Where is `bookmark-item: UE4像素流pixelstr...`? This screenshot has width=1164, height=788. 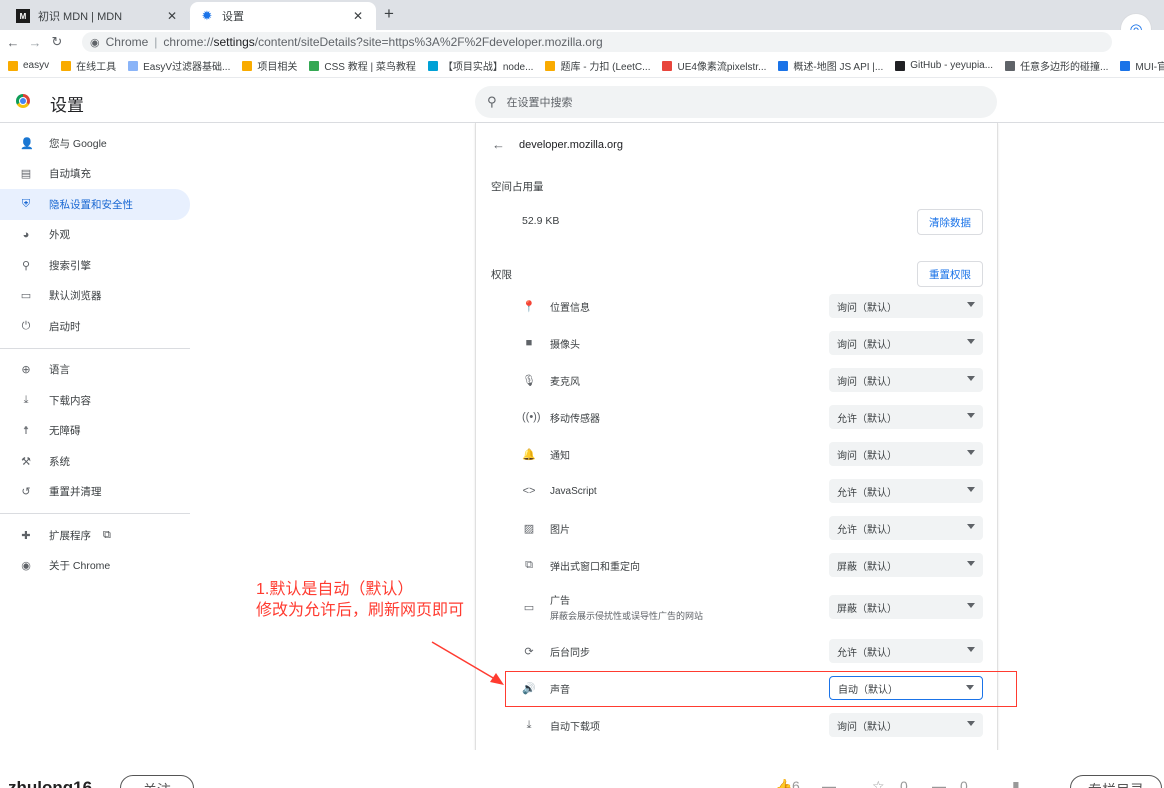
bookmark-item: UE4像素流pixelstr... is located at coordinates (714, 65).